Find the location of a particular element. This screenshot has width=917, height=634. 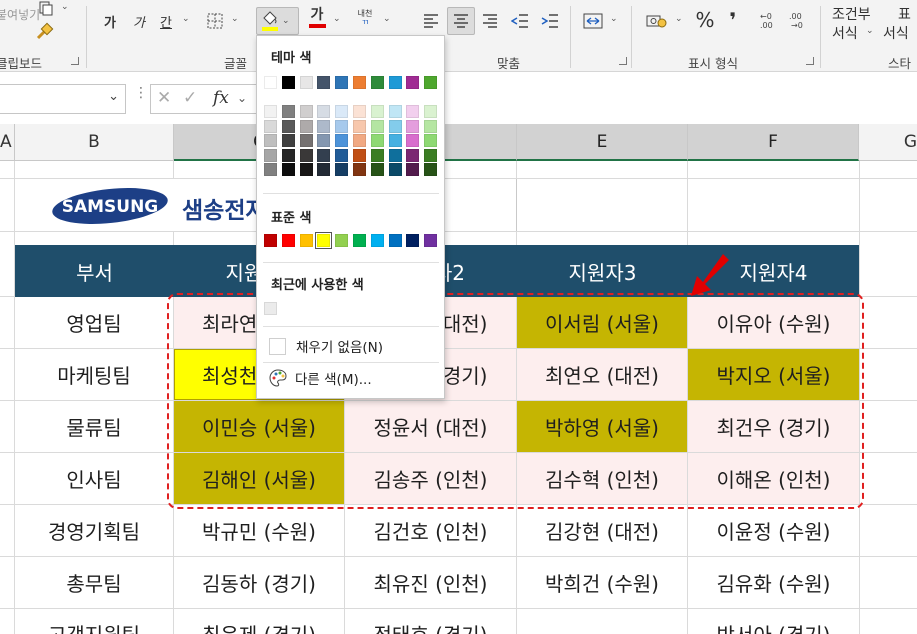

fx-chevron-icon: ⌄ is located at coordinates (242, 98).